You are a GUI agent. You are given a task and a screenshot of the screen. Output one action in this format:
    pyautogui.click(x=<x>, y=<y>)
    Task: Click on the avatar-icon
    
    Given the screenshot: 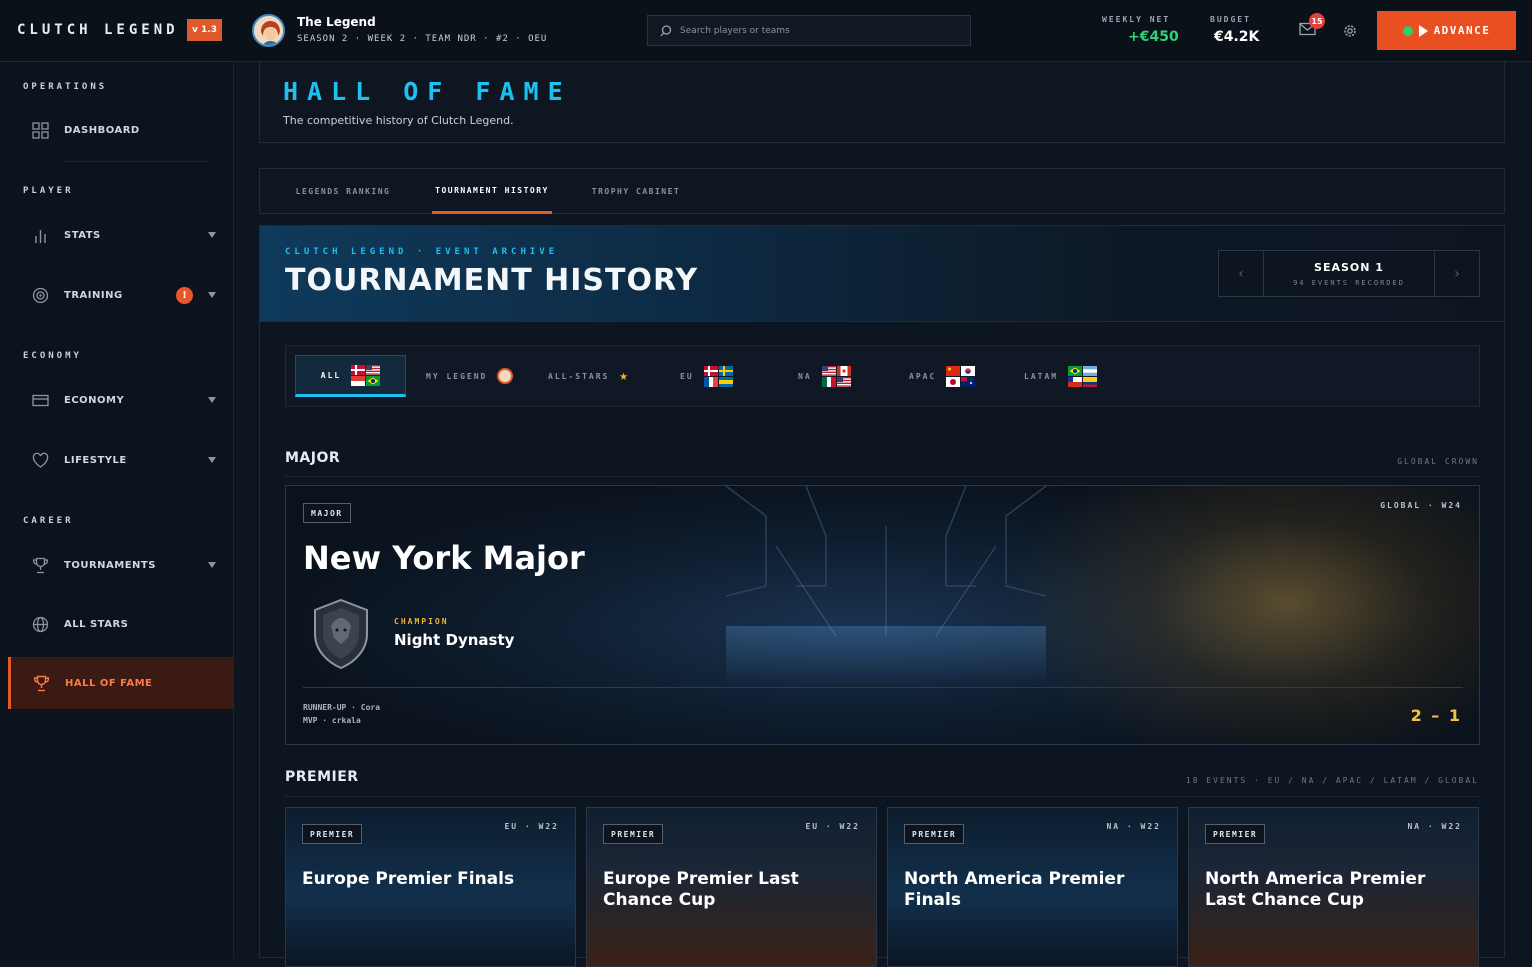 What is the action you would take?
    pyautogui.click(x=505, y=376)
    